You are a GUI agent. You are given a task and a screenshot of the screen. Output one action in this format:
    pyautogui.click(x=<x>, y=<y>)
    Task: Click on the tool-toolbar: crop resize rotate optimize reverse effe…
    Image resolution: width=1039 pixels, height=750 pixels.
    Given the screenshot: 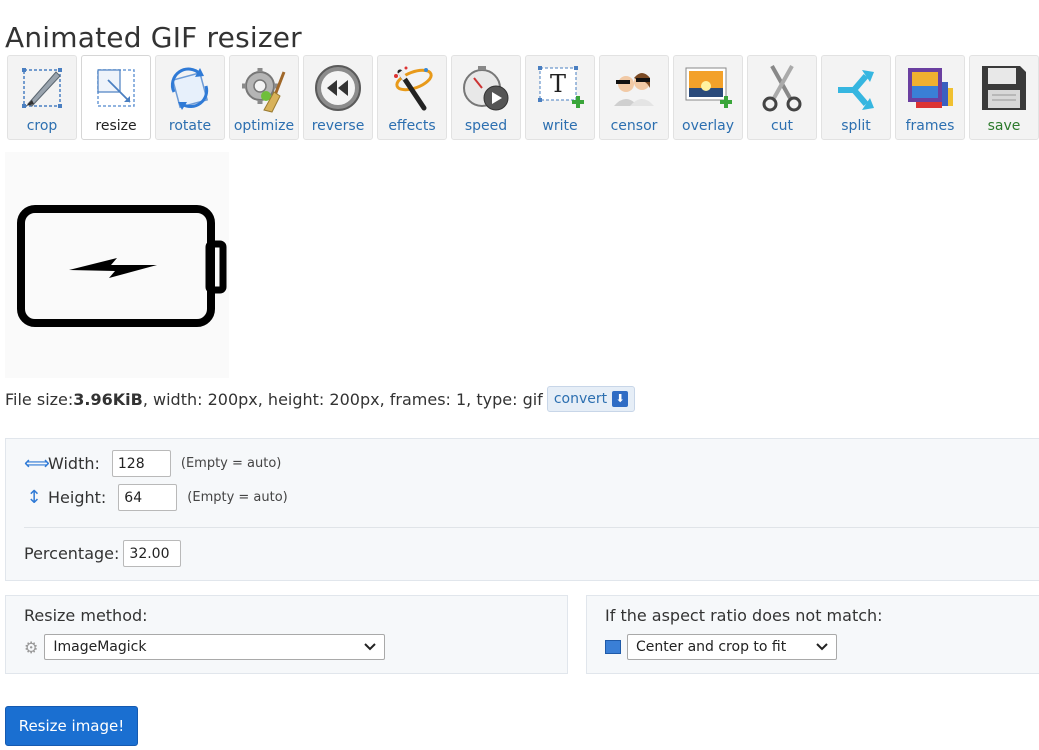 What is the action you would take?
    pyautogui.click(x=523, y=98)
    